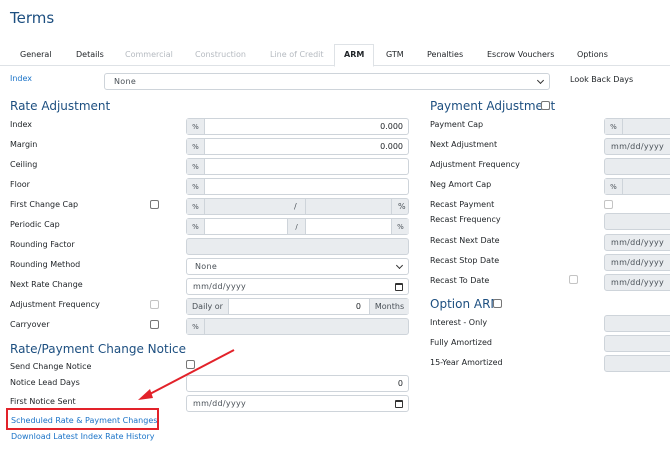 This screenshot has height=458, width=670. I want to click on ra-next-rate-change-label: Next Rate Change, so click(46, 284).